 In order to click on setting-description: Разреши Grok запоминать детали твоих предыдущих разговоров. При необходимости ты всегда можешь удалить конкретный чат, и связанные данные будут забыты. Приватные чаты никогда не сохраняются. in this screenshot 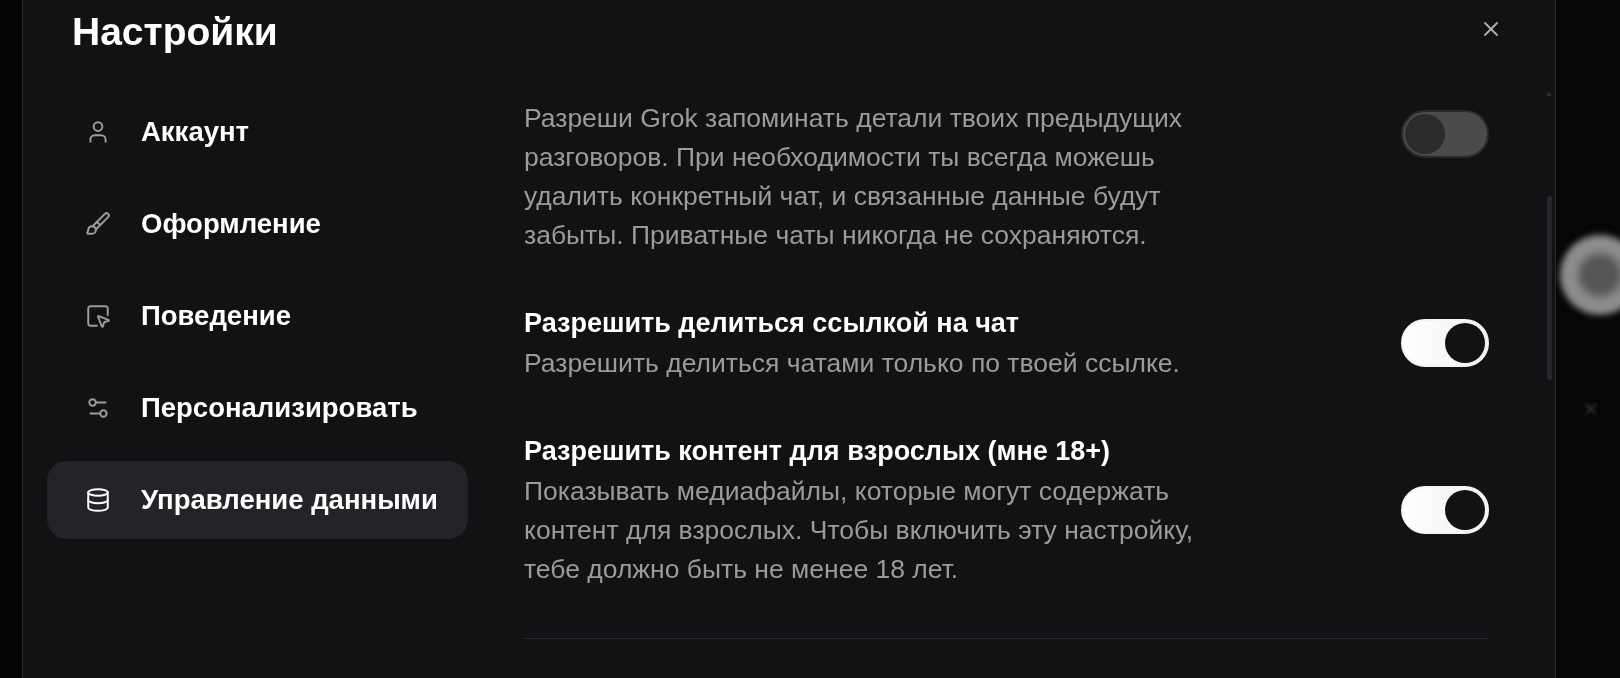, I will do `click(854, 177)`.